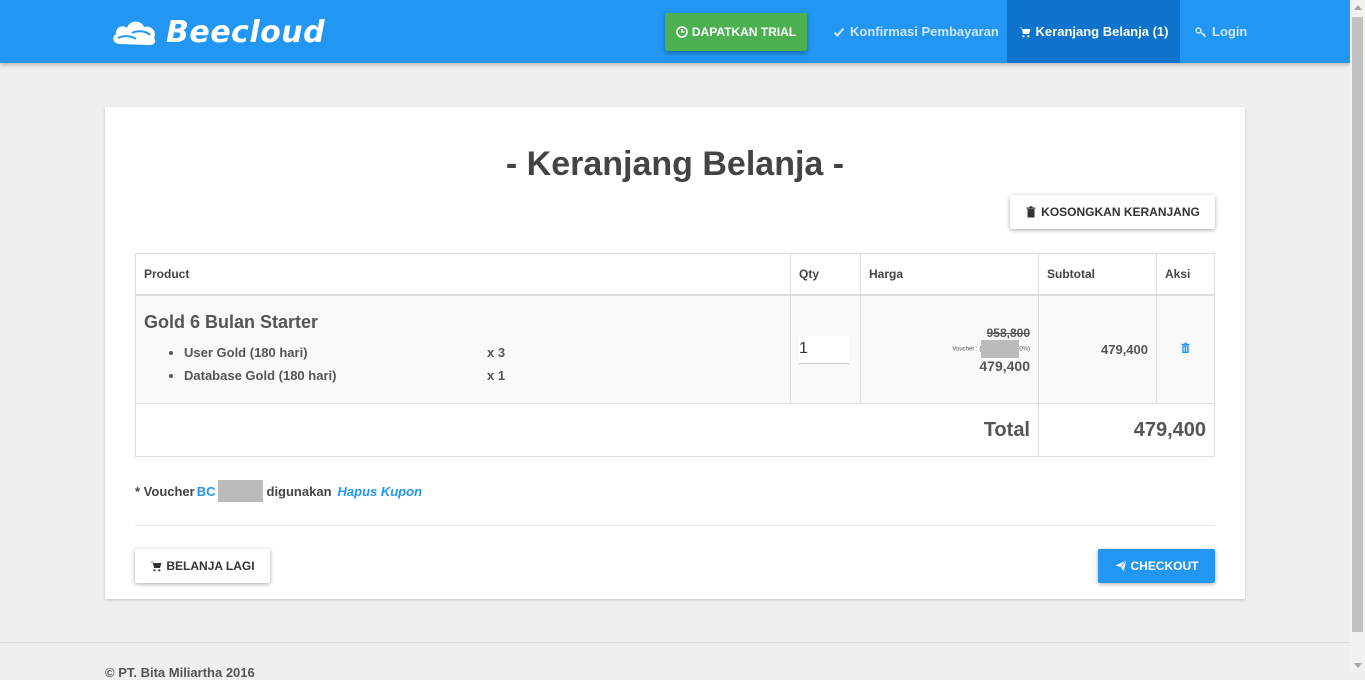 The width and height of the screenshot is (1365, 680). I want to click on original-price: 958,800, so click(1008, 332).